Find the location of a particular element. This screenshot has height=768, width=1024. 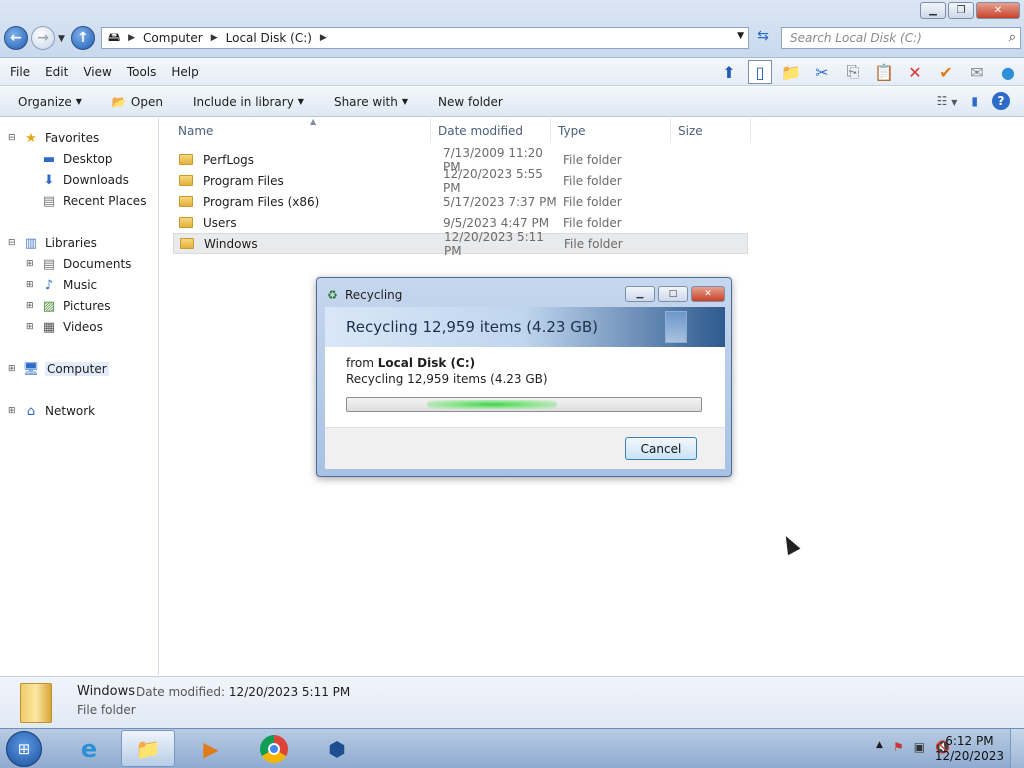

libraries-icon: ▥ is located at coordinates (31, 243).